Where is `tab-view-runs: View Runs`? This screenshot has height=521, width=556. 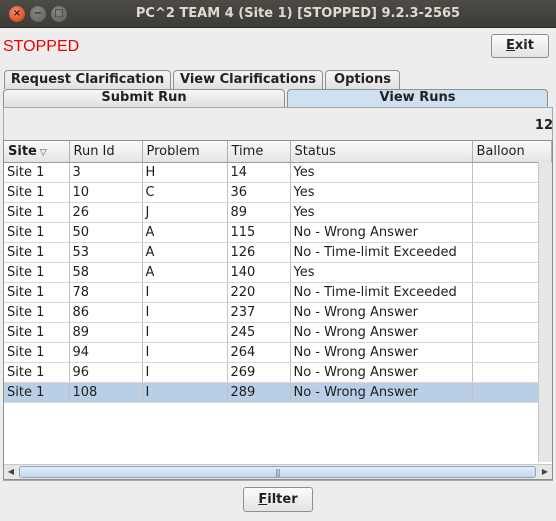 tab-view-runs: View Runs is located at coordinates (417, 98).